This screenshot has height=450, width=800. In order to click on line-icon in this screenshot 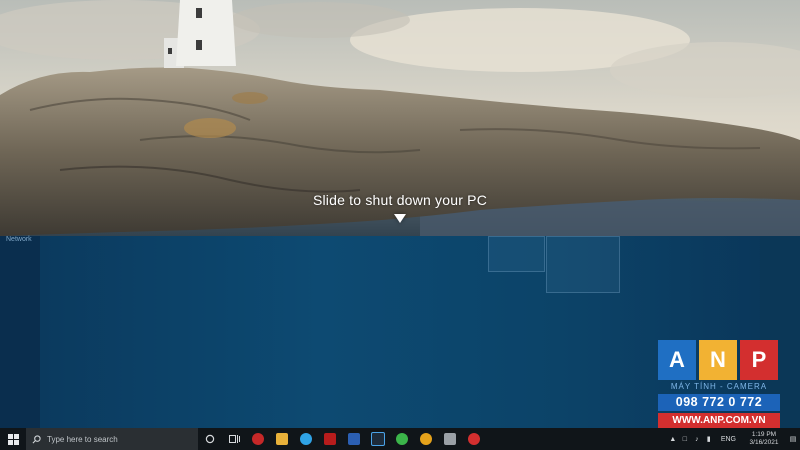, I will do `click(402, 439)`.